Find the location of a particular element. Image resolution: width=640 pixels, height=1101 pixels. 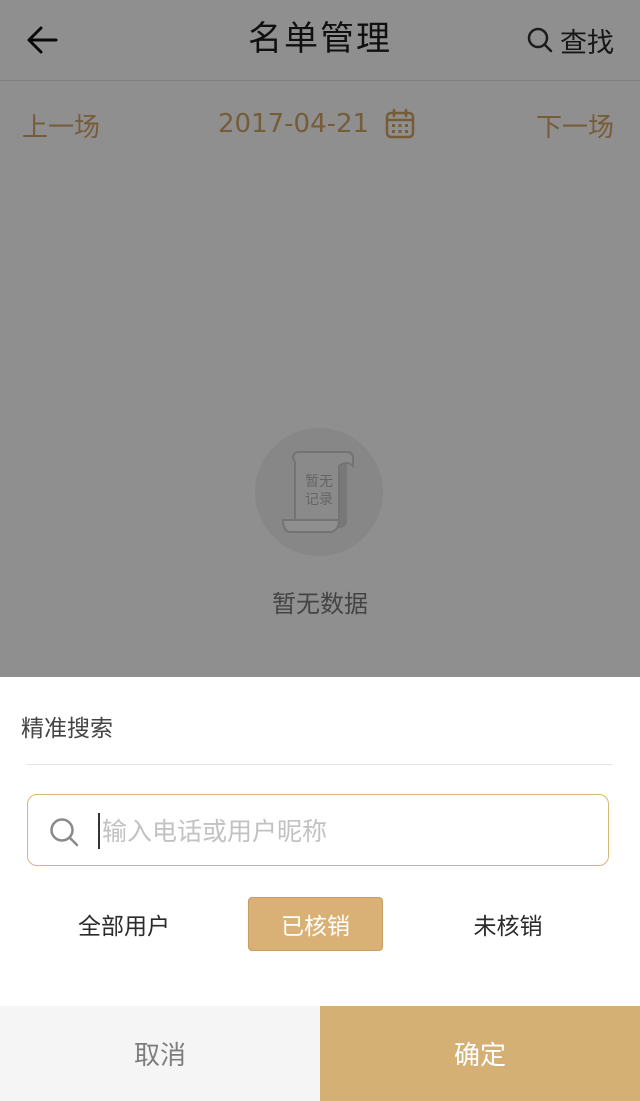

cancel-button: 取消 is located at coordinates (160, 1053).